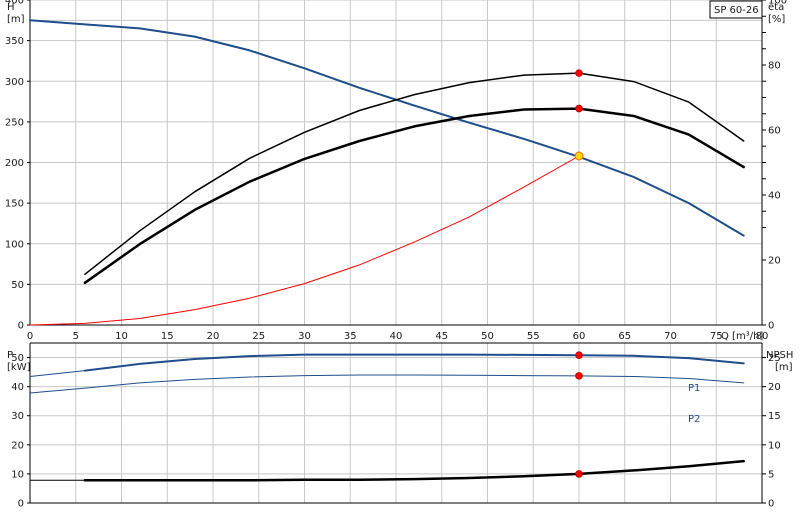  What do you see at coordinates (396, 336) in the screenshot?
I see `x-tick-label: 40` at bounding box center [396, 336].